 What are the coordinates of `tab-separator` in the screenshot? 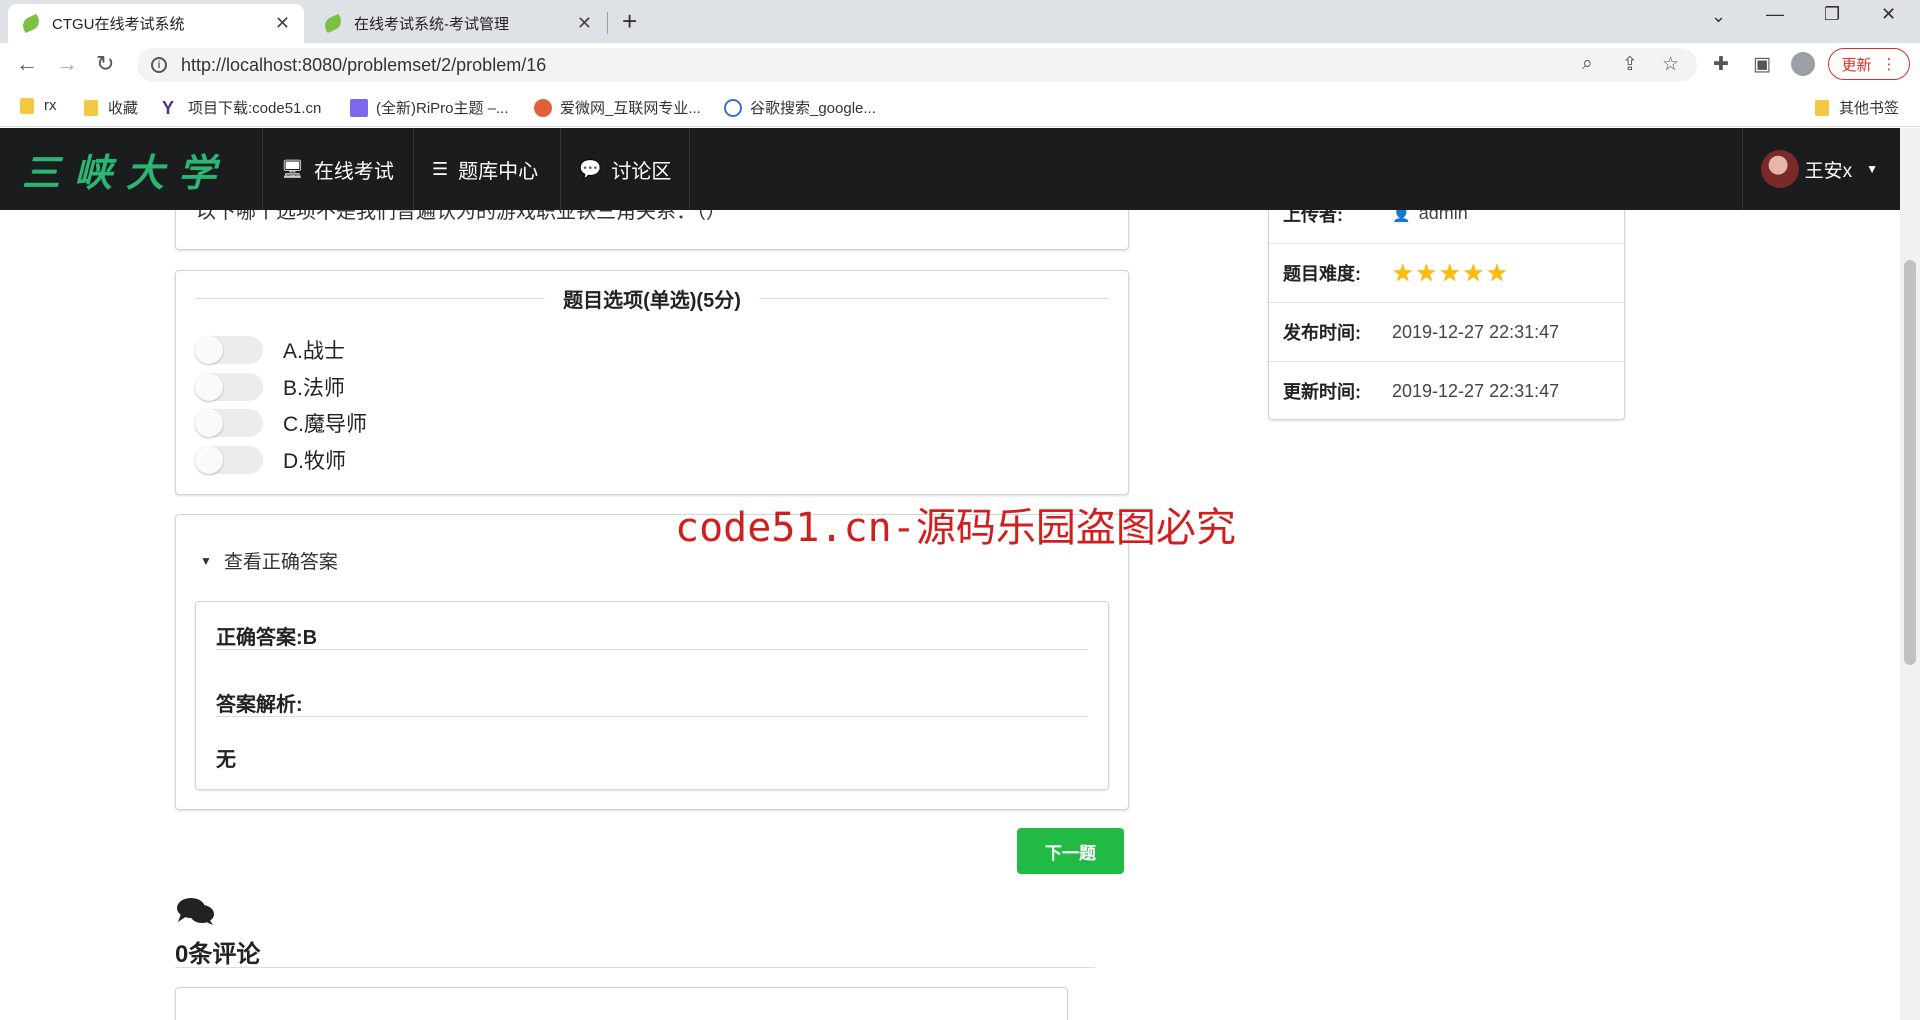 It's located at (607, 23).